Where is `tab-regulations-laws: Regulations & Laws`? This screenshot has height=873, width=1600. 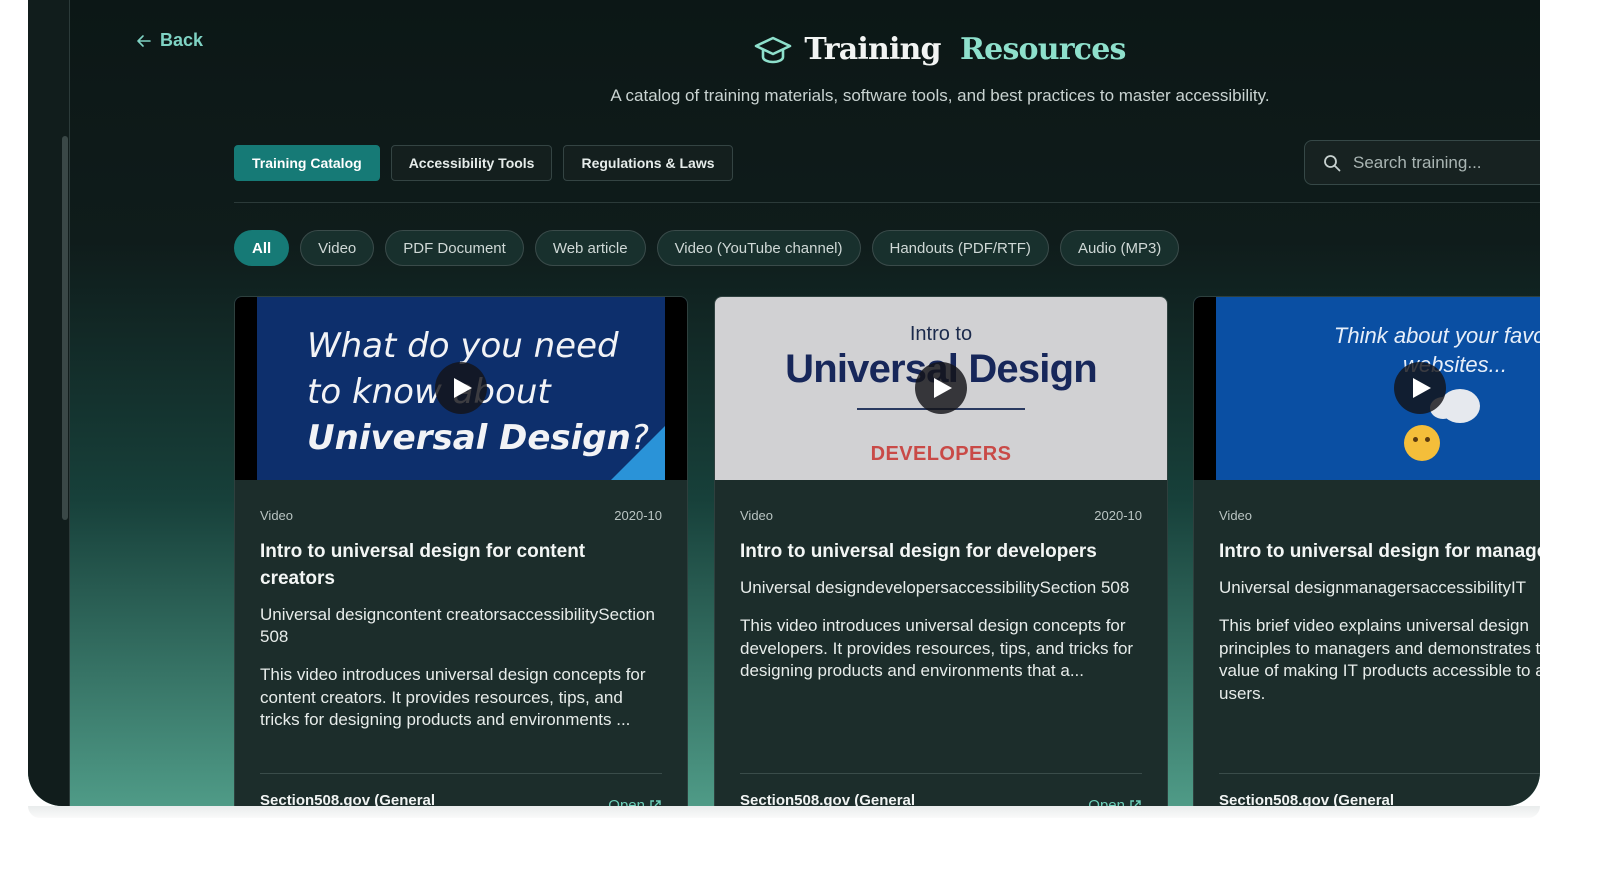
tab-regulations-laws: Regulations & Laws is located at coordinates (648, 163).